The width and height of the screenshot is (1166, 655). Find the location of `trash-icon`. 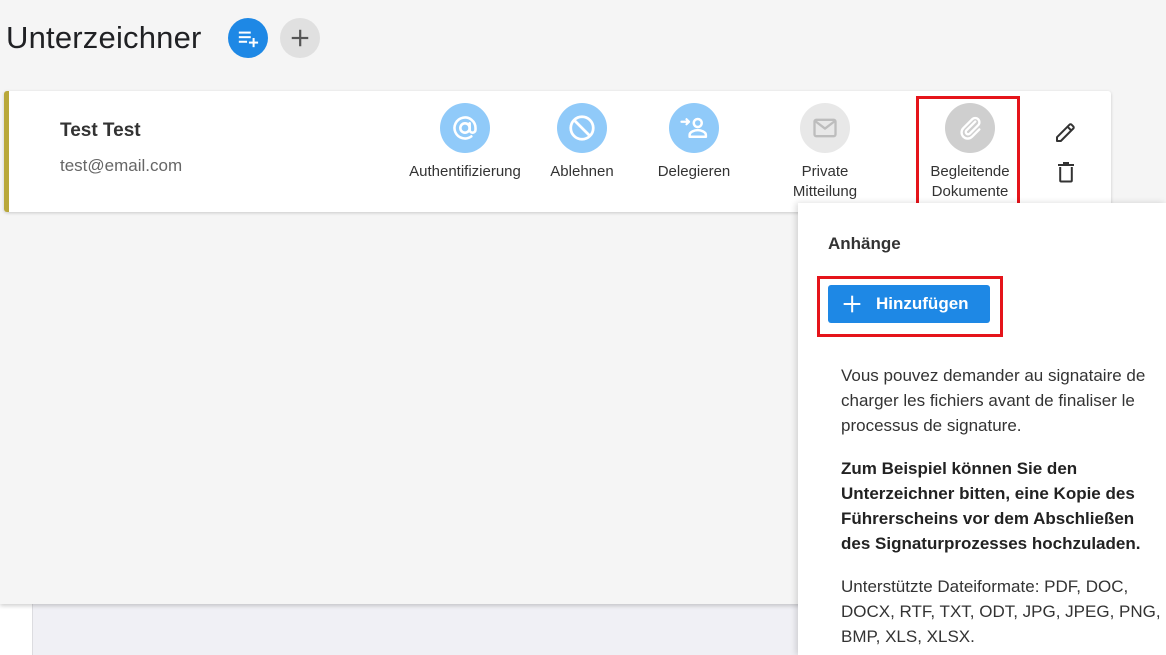

trash-icon is located at coordinates (1066, 172).